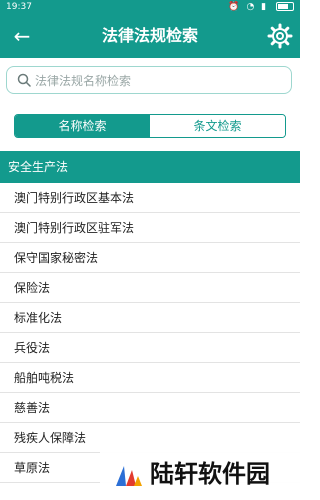 Image resolution: width=320 pixels, height=500 pixels. I want to click on list-item: 慈善法, so click(150, 408).